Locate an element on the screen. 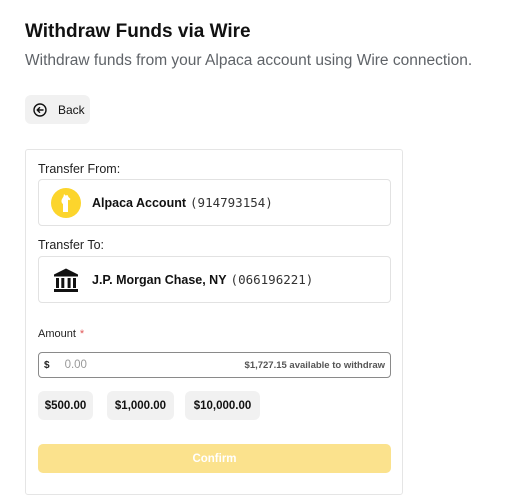 The width and height of the screenshot is (505, 500). page-title: Withdraw Funds via Wire is located at coordinates (138, 31).